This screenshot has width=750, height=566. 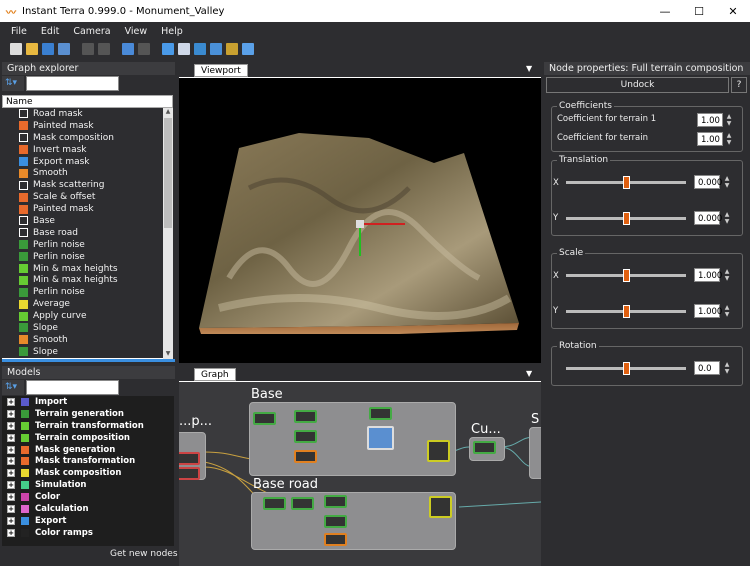 I want to click on rotation-slider-thumb, so click(x=626, y=368).